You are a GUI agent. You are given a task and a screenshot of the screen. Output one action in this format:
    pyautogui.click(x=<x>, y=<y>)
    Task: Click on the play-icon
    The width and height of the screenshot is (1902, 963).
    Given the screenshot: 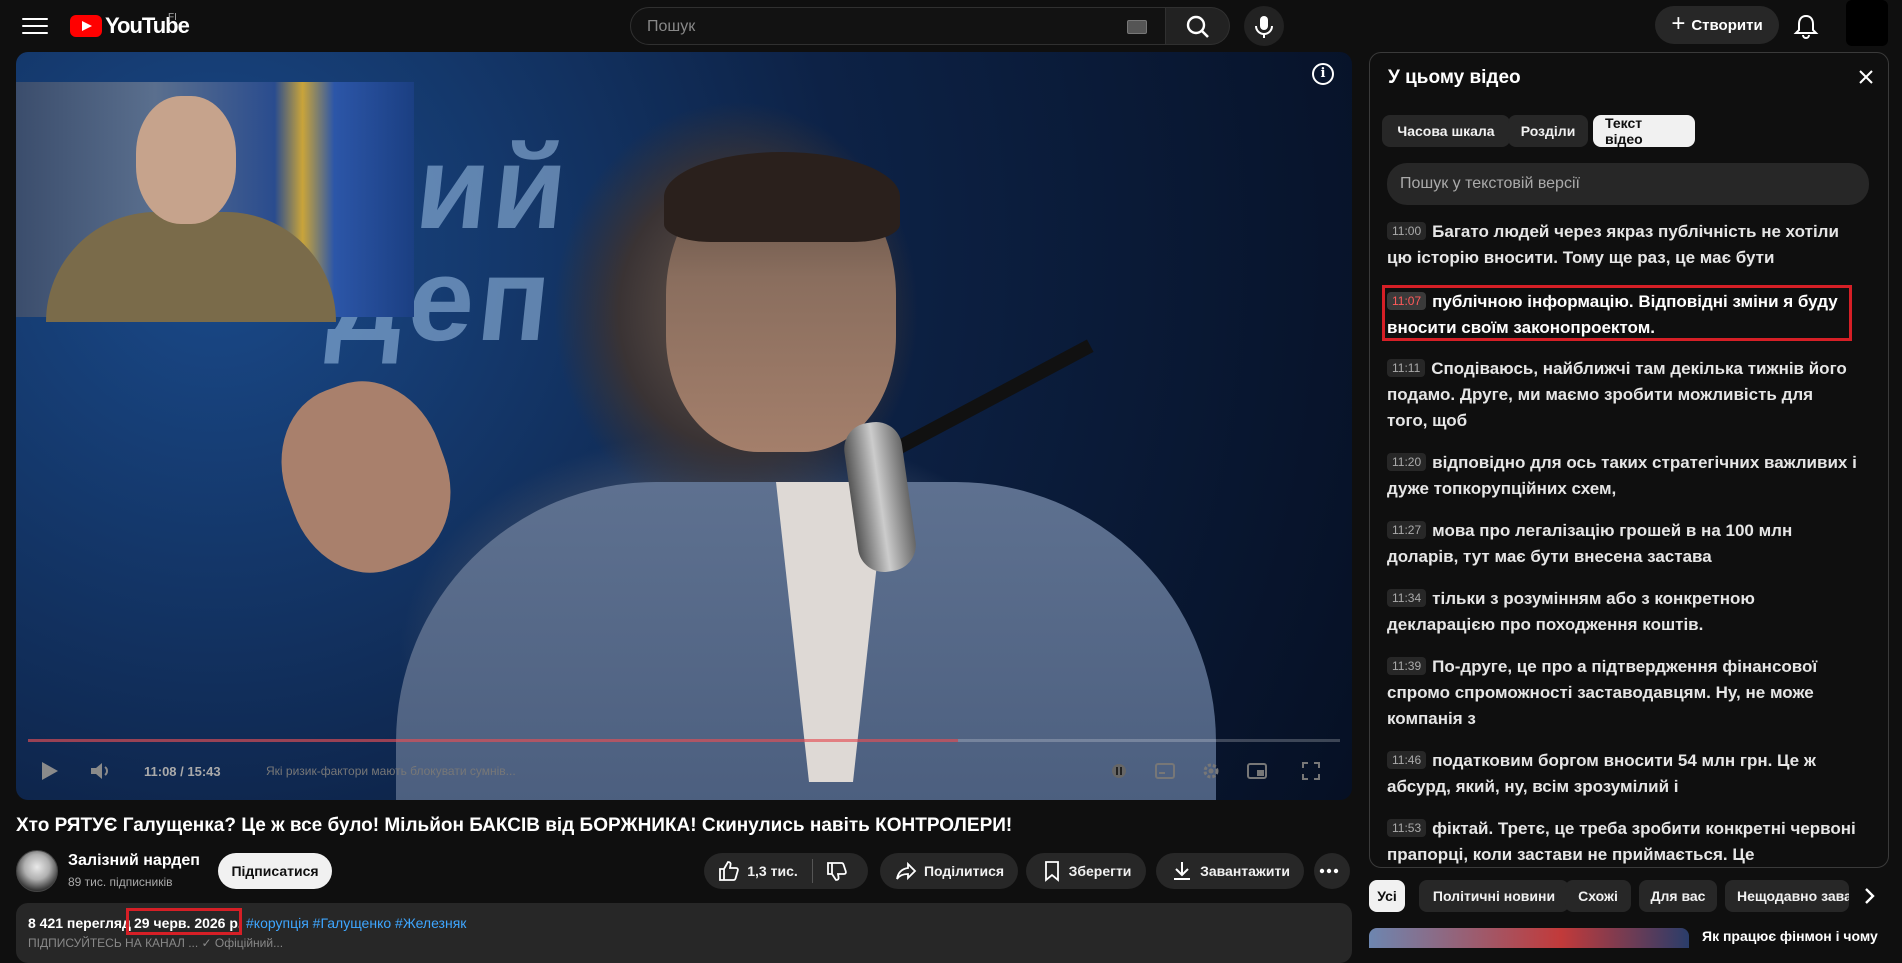 What is the action you would take?
    pyautogui.click(x=50, y=771)
    